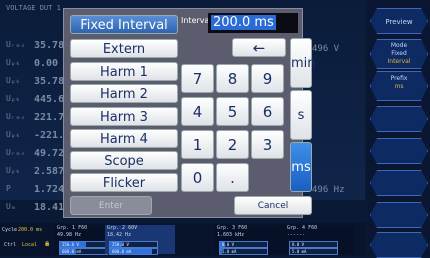 The height and width of the screenshot is (258, 430). What do you see at coordinates (326, 49) in the screenshot?
I see `right-value: 496 V` at bounding box center [326, 49].